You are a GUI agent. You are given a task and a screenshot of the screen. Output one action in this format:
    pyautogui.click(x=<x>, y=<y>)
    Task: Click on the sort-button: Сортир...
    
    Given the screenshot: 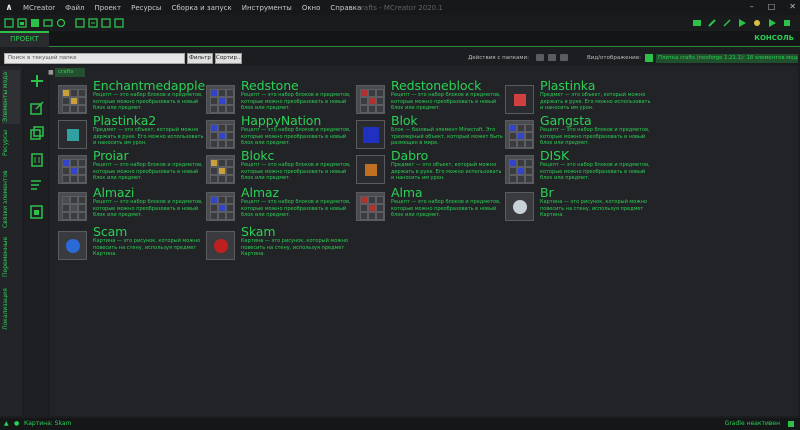 What is the action you would take?
    pyautogui.click(x=228, y=58)
    